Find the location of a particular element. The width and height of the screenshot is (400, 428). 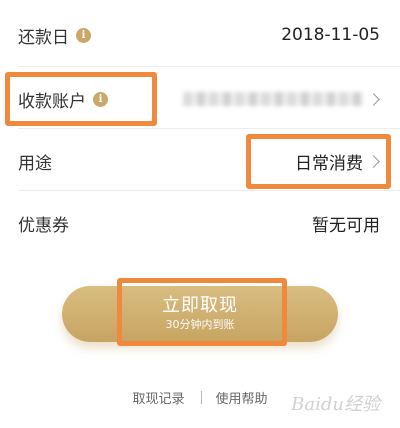

chevron-right-icon is located at coordinates (373, 99).